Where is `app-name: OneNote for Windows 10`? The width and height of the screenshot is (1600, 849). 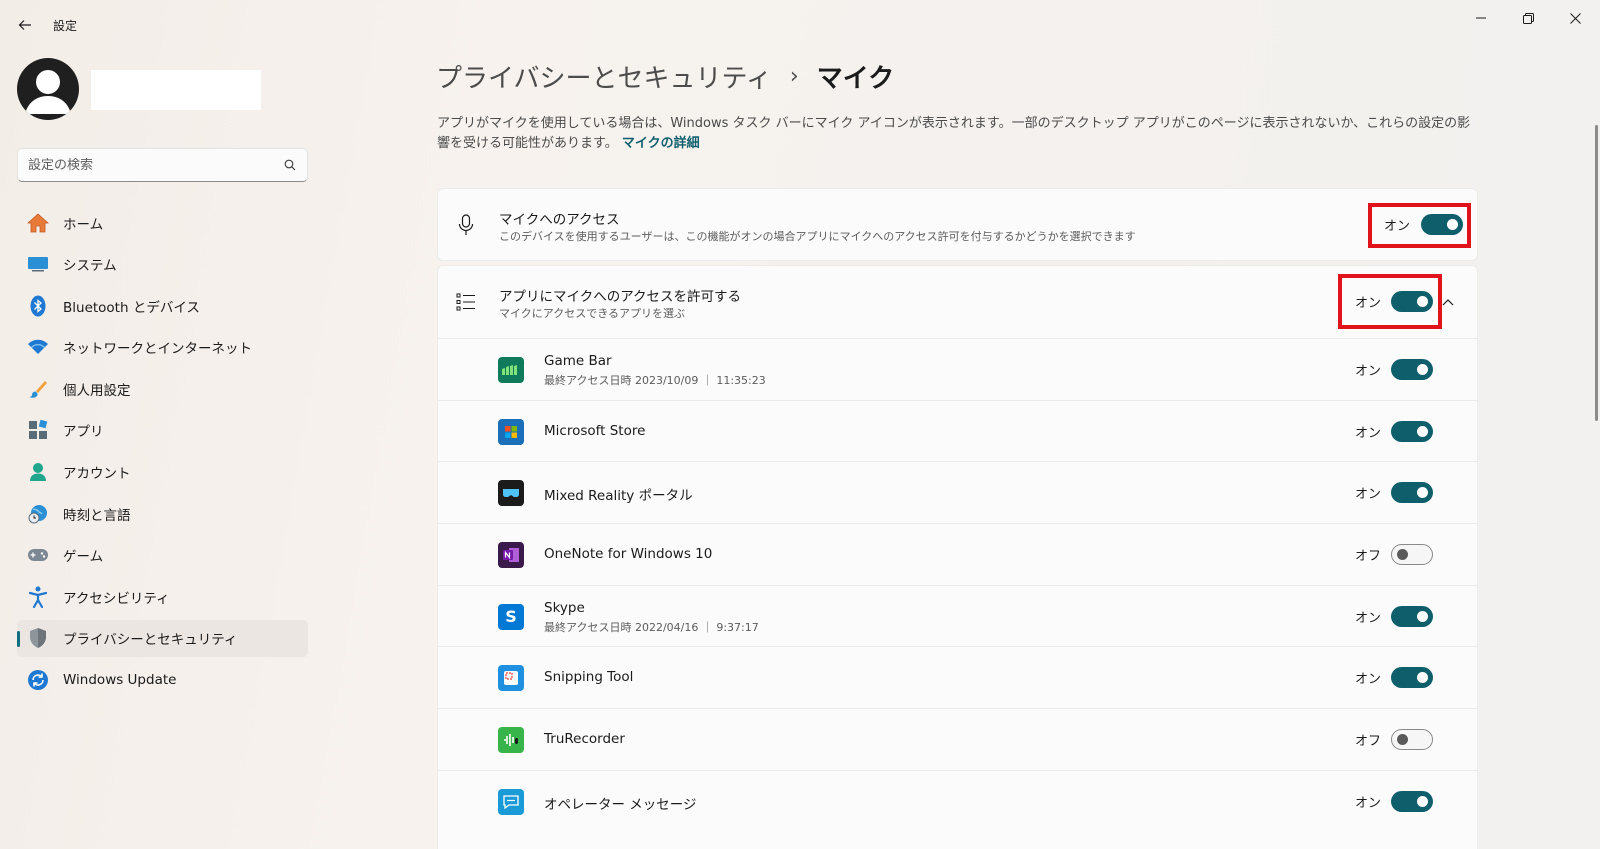 app-name: OneNote for Windows 10 is located at coordinates (628, 554).